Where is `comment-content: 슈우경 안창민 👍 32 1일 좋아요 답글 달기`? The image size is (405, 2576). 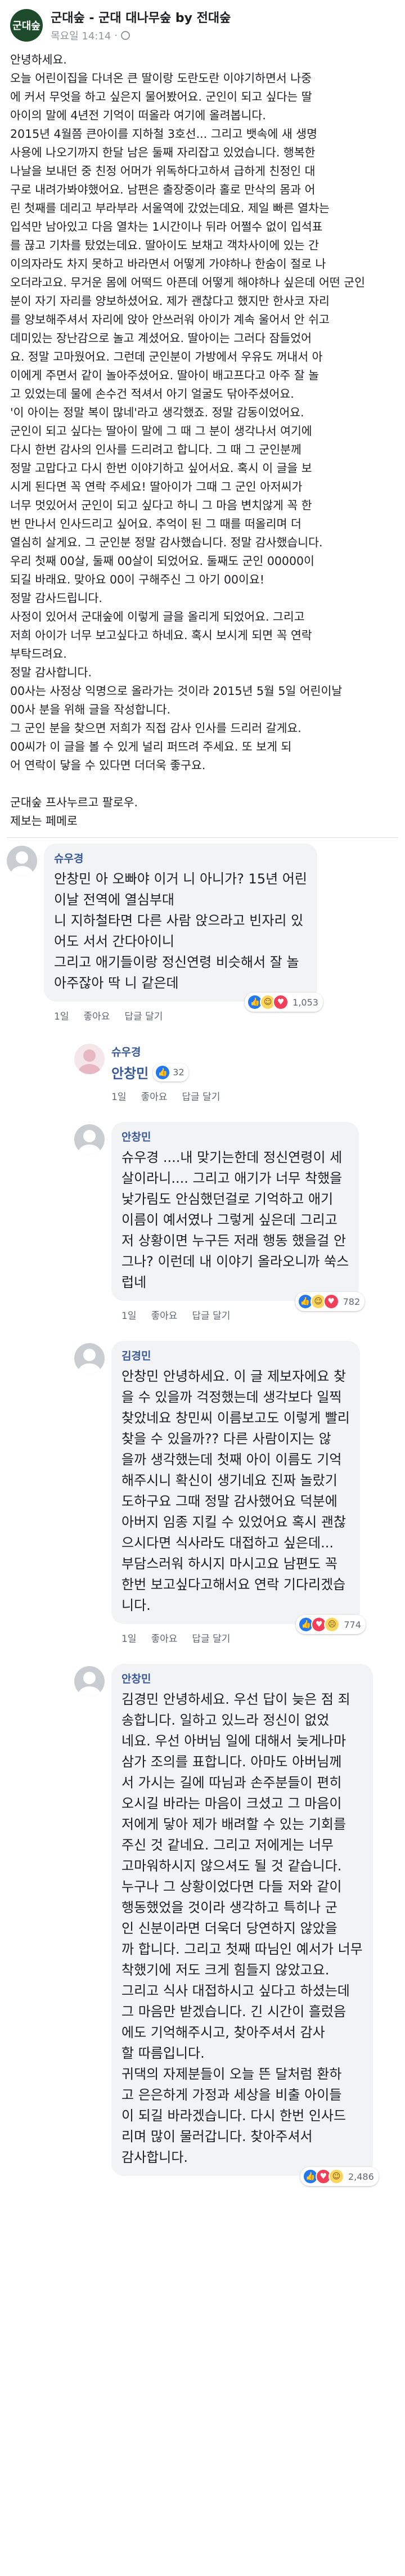
comment-content: 슈우경 안창민 👍 32 1일 좋아요 답글 달기 is located at coordinates (165, 1072).